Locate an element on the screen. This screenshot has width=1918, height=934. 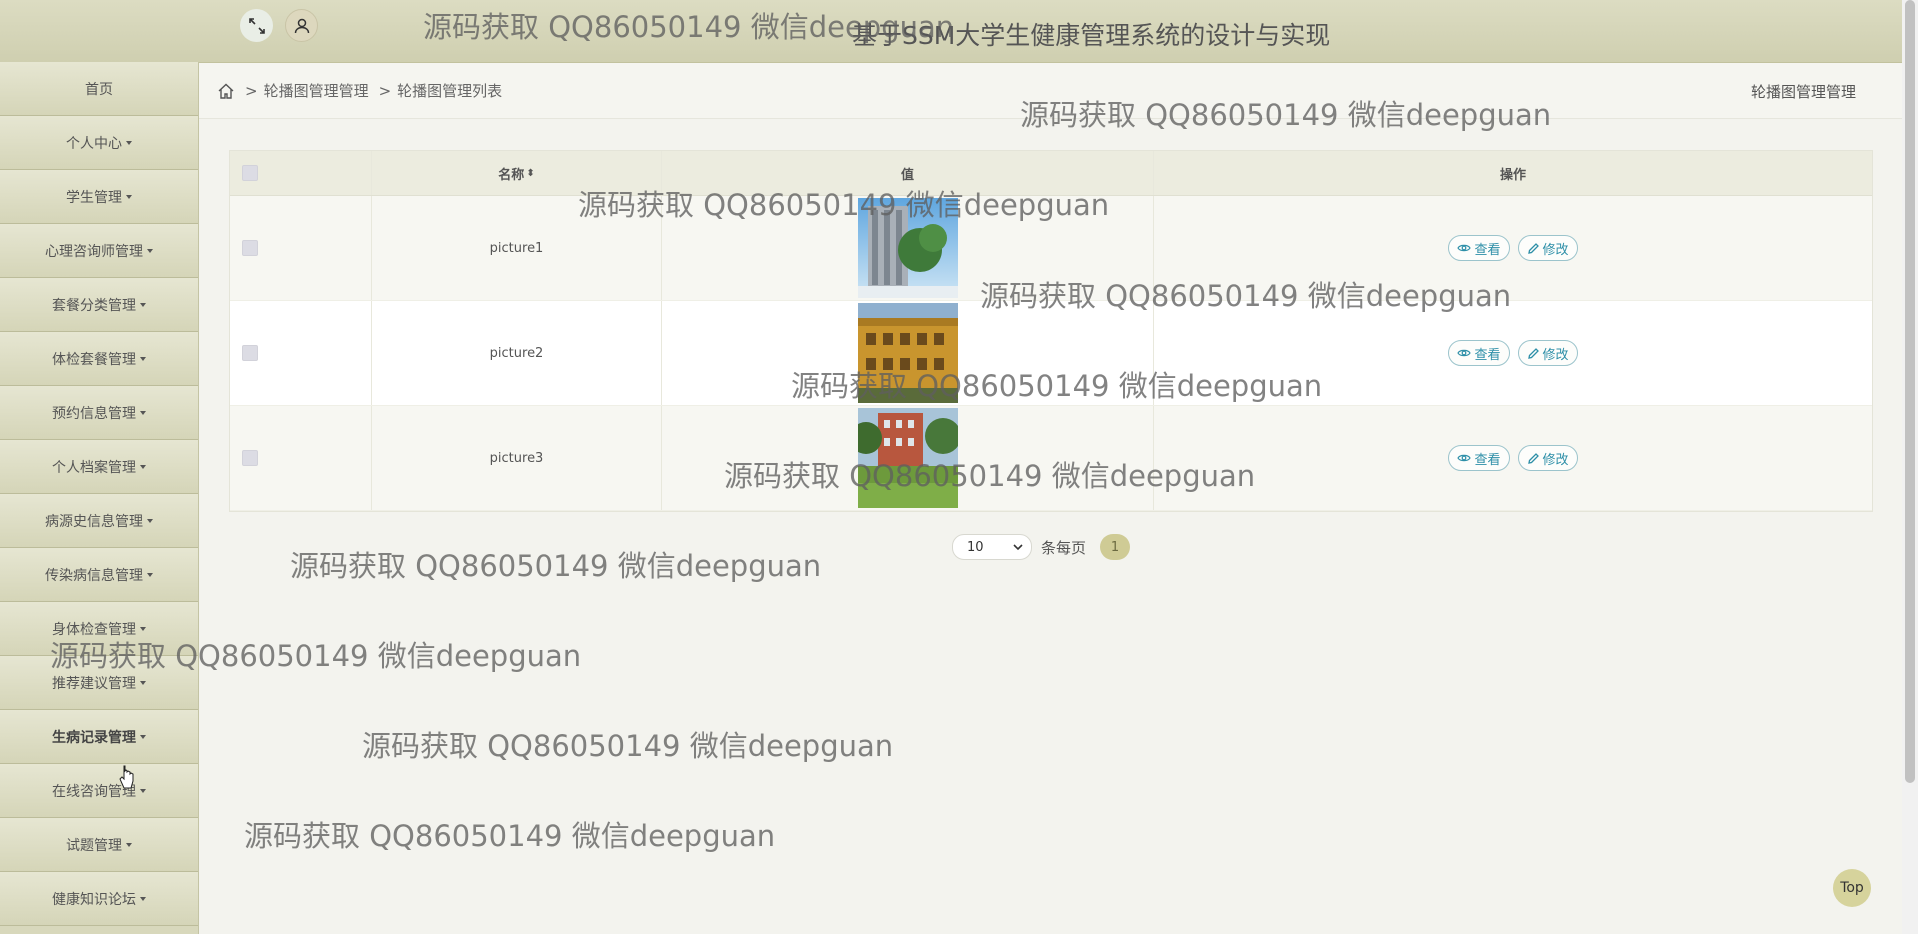
sidebar-item-appointments: 预约信息管理 is located at coordinates (99, 413).